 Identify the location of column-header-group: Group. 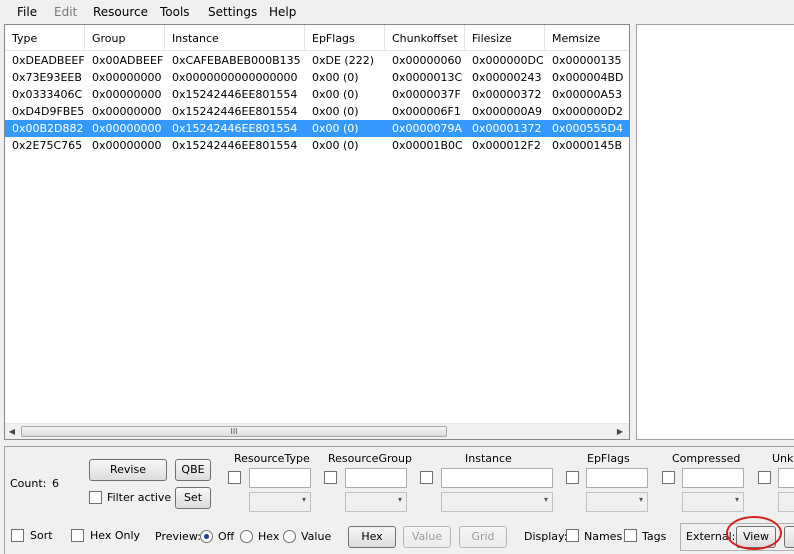
(125, 38).